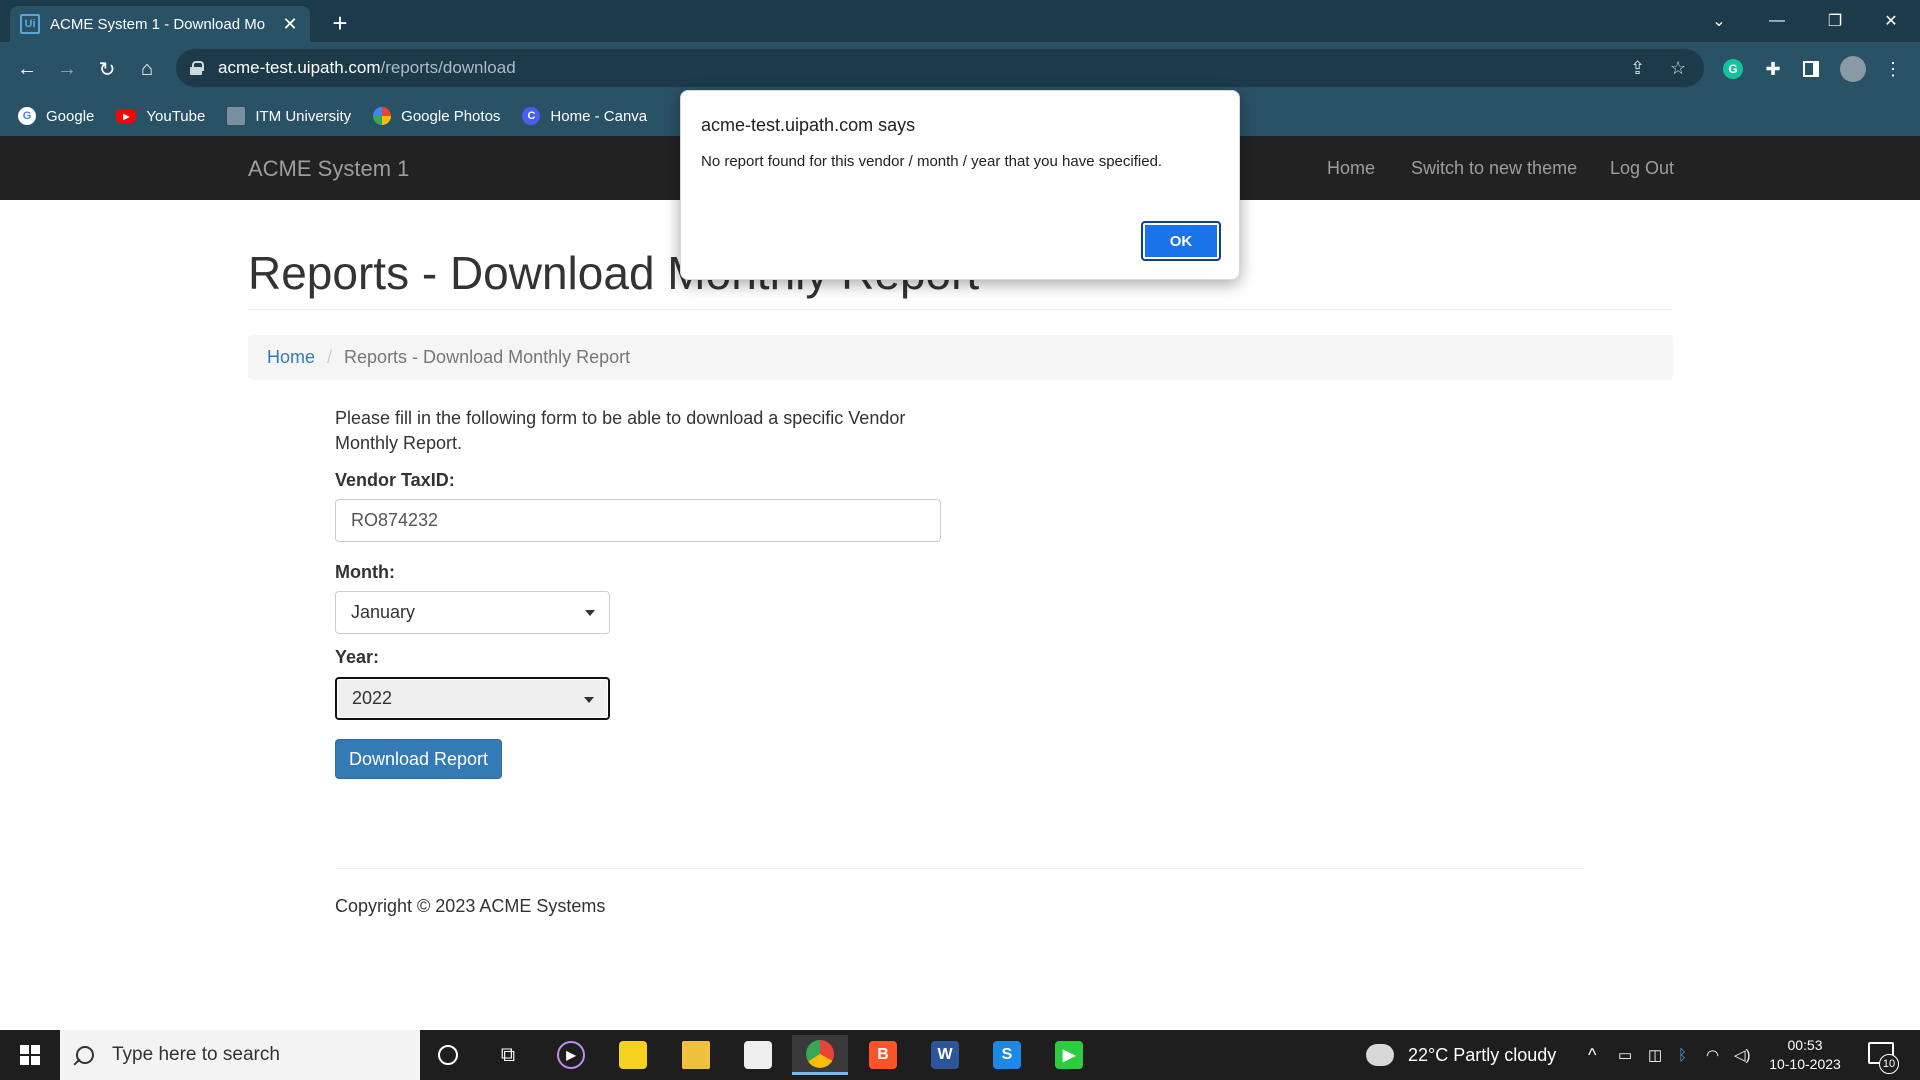 The width and height of the screenshot is (1920, 1080). What do you see at coordinates (291, 357) in the screenshot?
I see `breadcrumb-home-link: Home` at bounding box center [291, 357].